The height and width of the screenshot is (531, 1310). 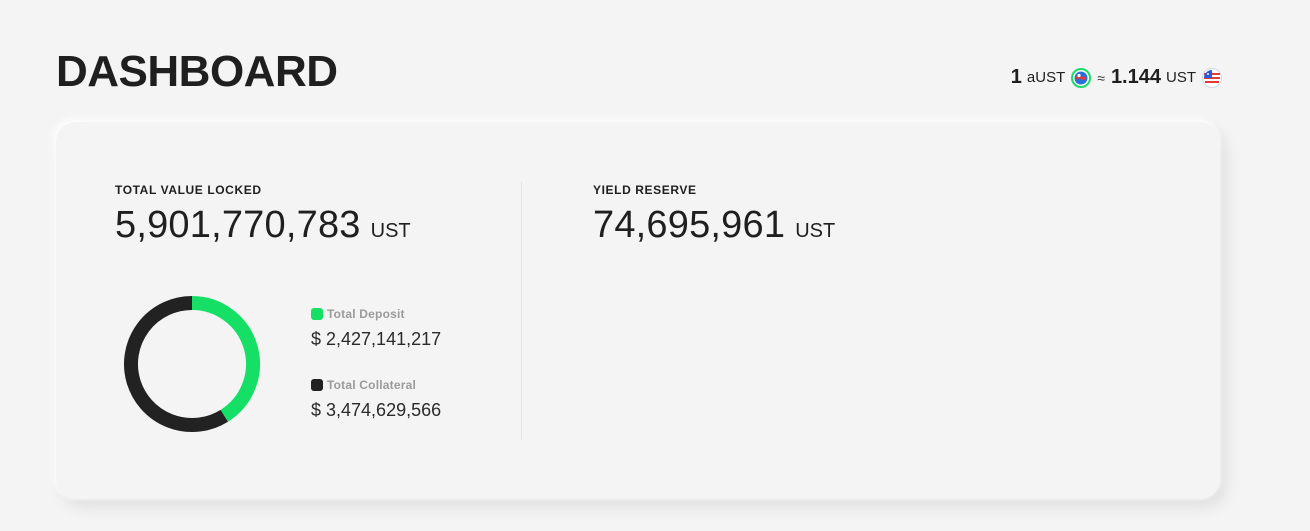 I want to click on aust-token-icon, so click(x=1081, y=77).